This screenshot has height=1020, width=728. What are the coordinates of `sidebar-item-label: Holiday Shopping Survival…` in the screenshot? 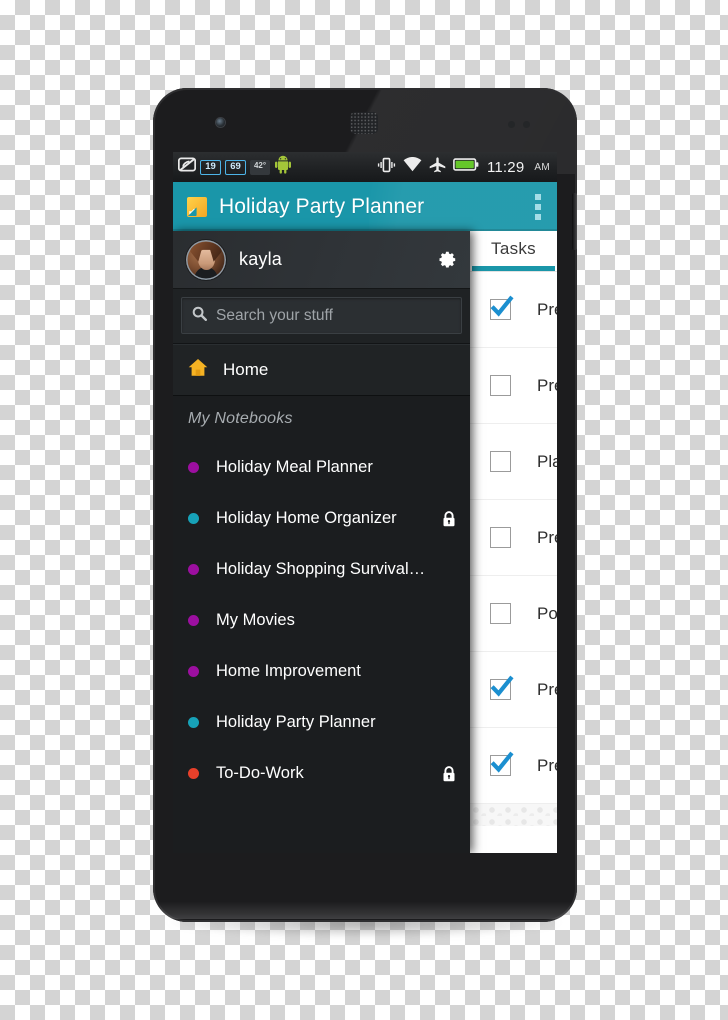 It's located at (321, 569).